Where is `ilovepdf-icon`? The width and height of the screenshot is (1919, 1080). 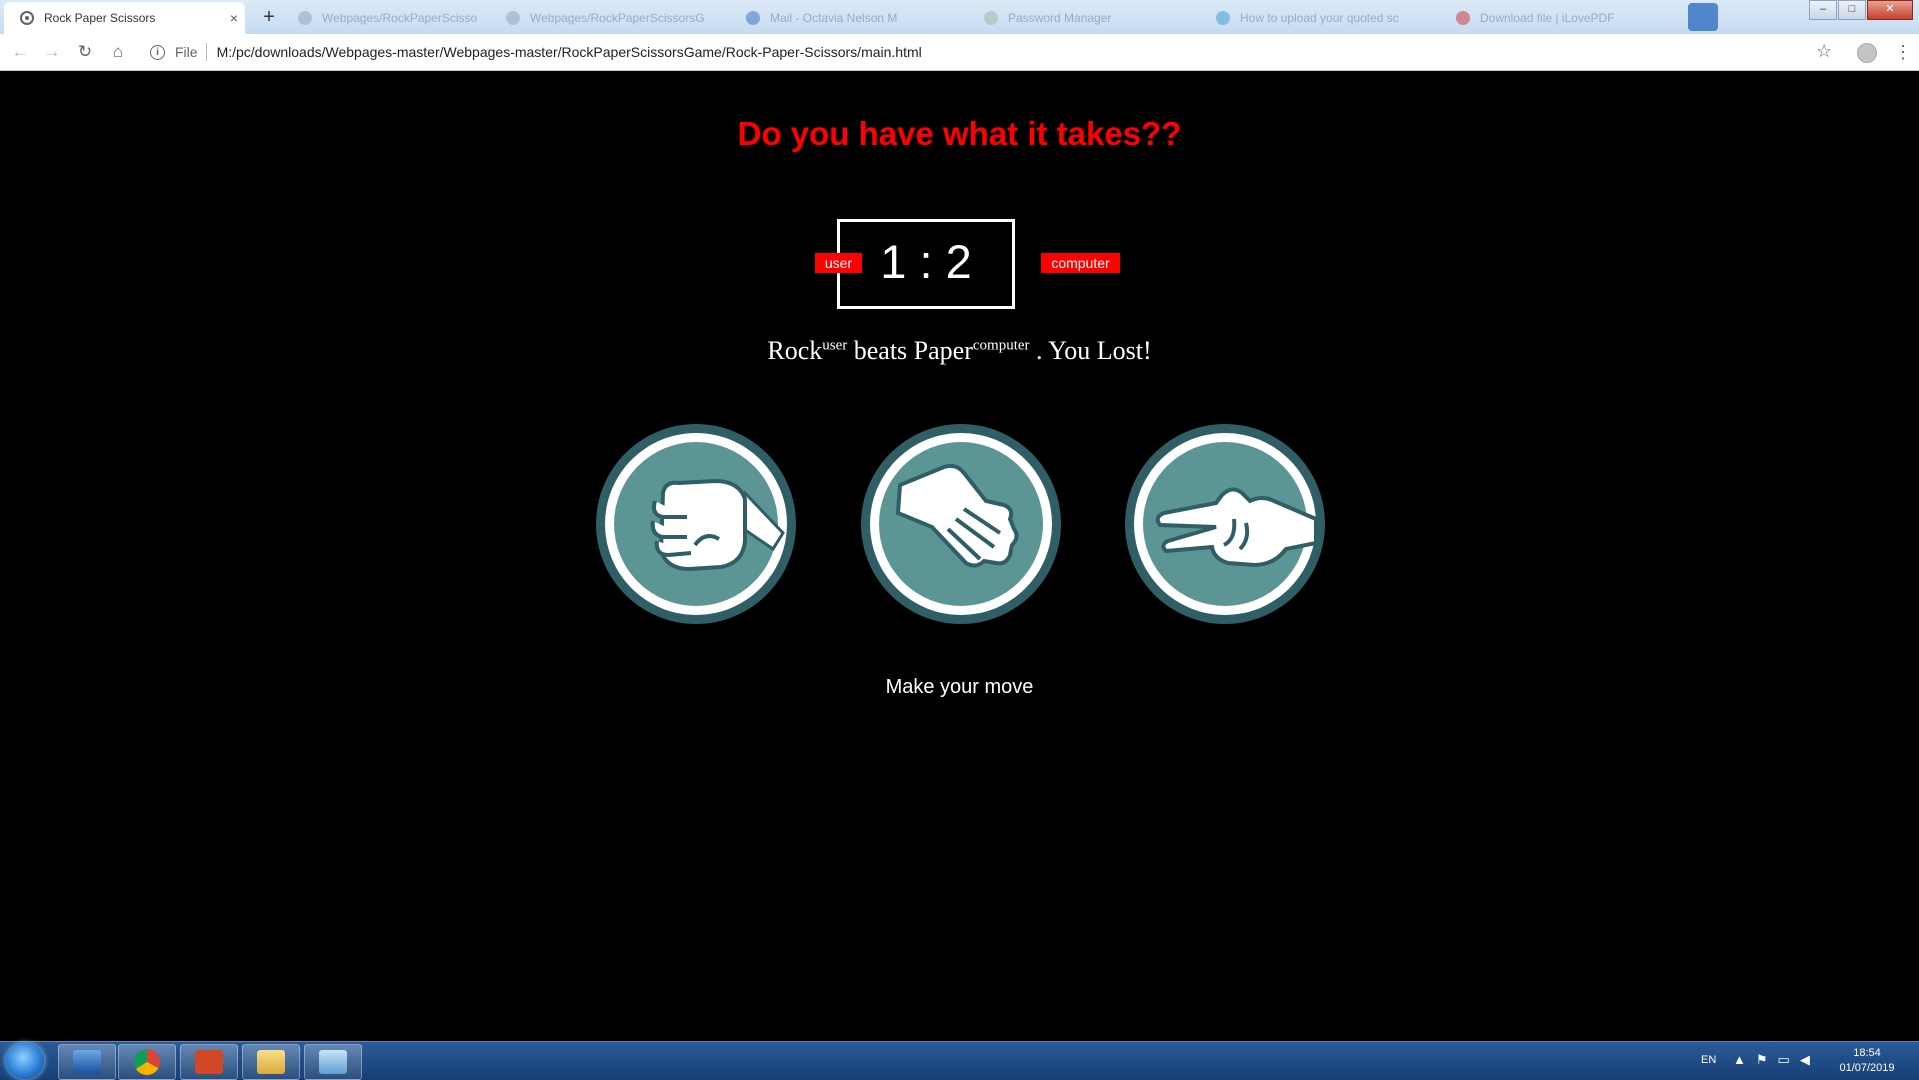
ilovepdf-icon is located at coordinates (1463, 18).